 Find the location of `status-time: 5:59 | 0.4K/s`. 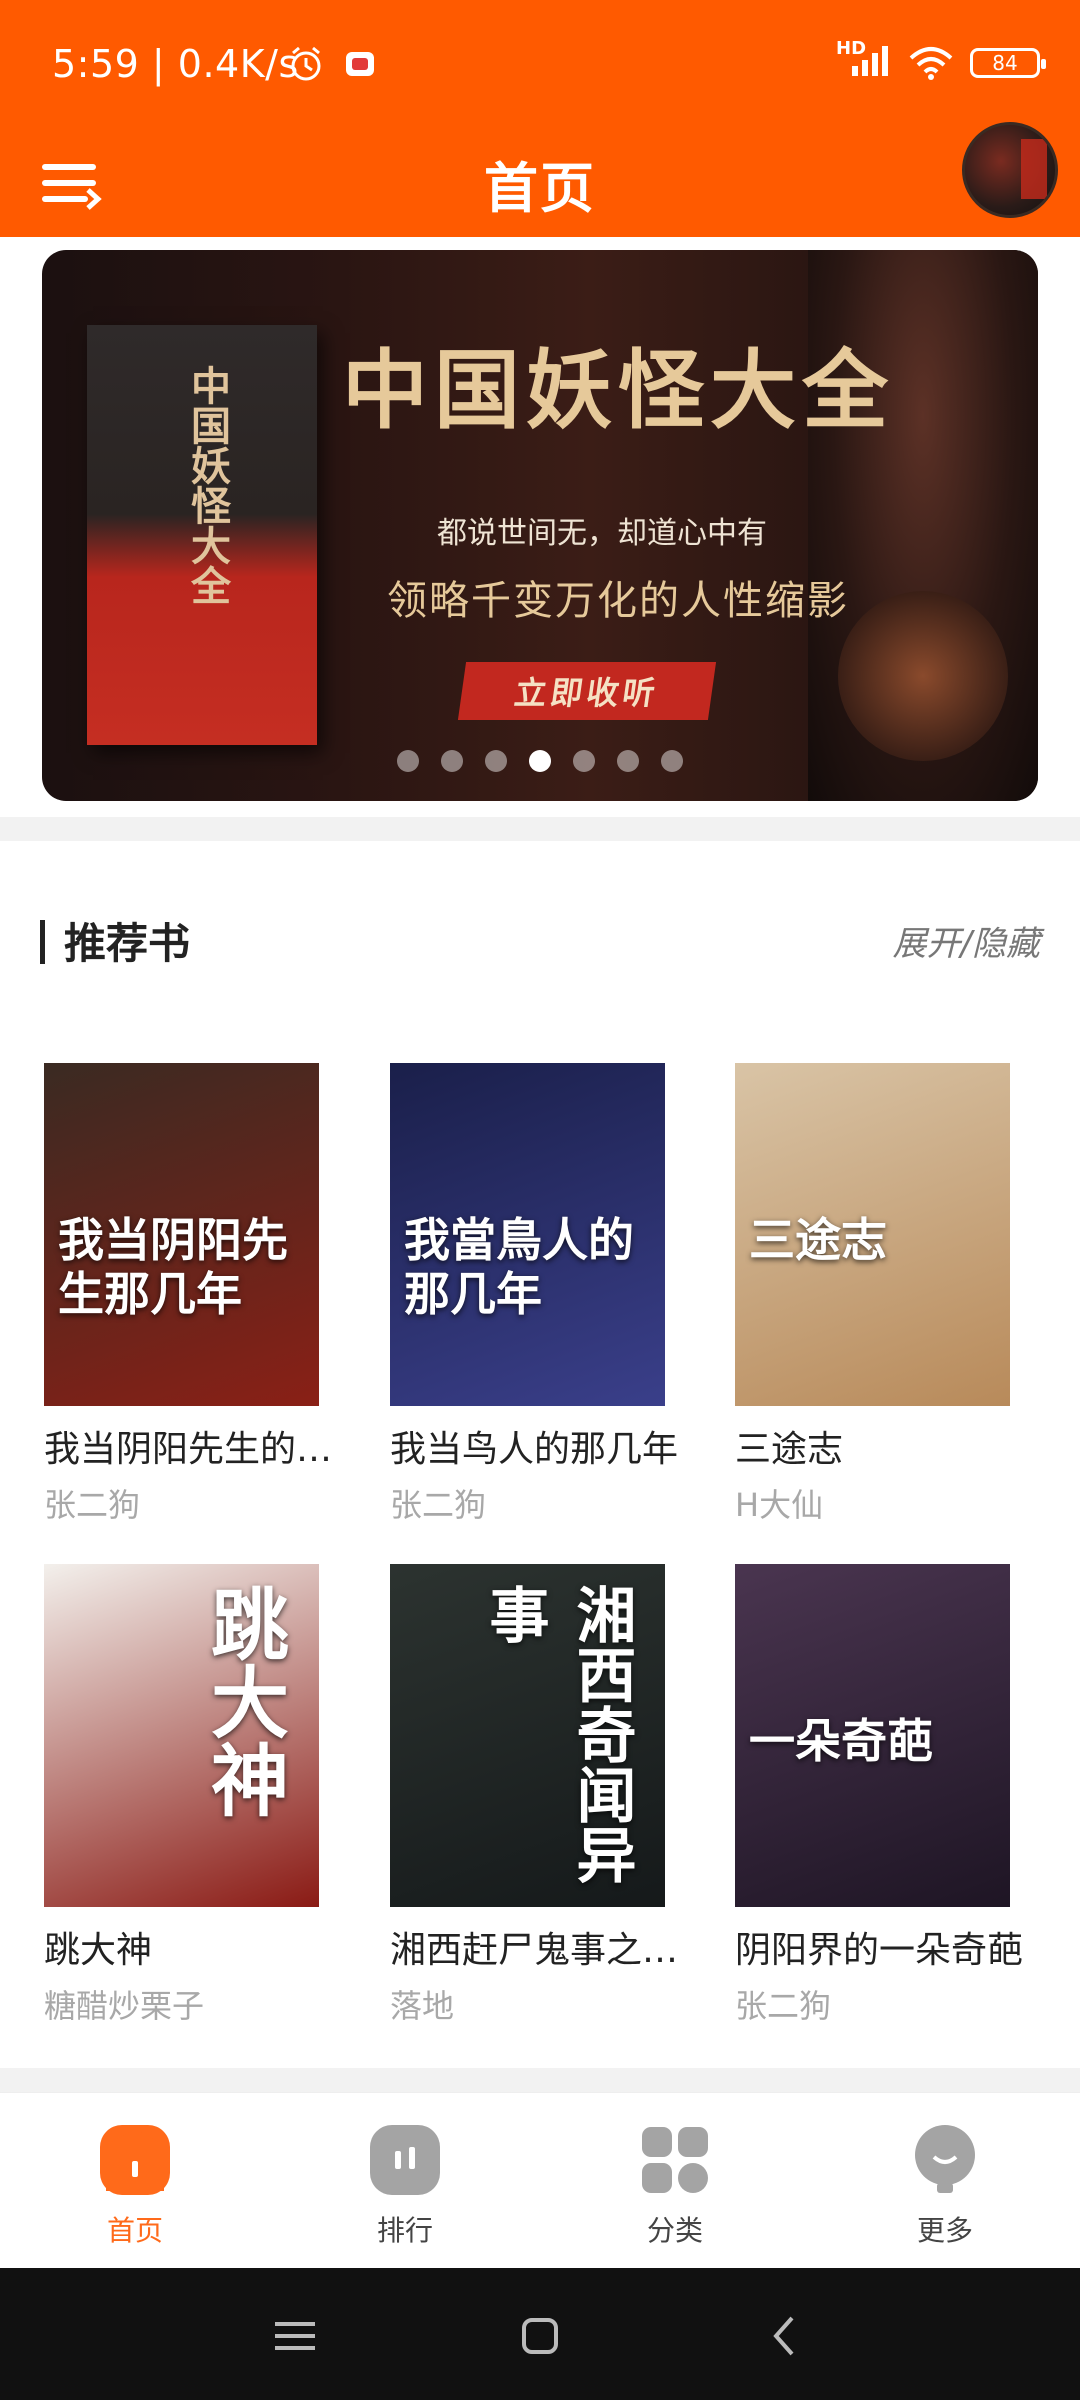

status-time: 5:59 | 0.4K/s is located at coordinates (175, 64).